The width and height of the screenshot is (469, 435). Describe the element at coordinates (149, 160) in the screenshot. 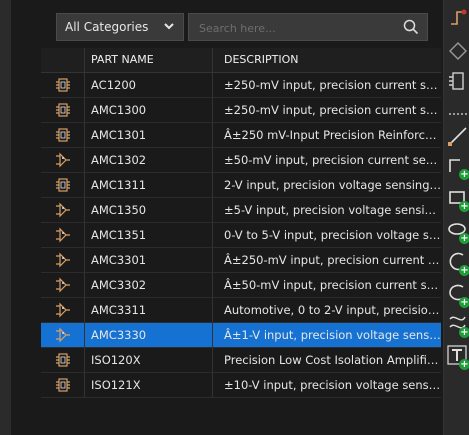

I see `part-name-cell: AMC1302` at that location.